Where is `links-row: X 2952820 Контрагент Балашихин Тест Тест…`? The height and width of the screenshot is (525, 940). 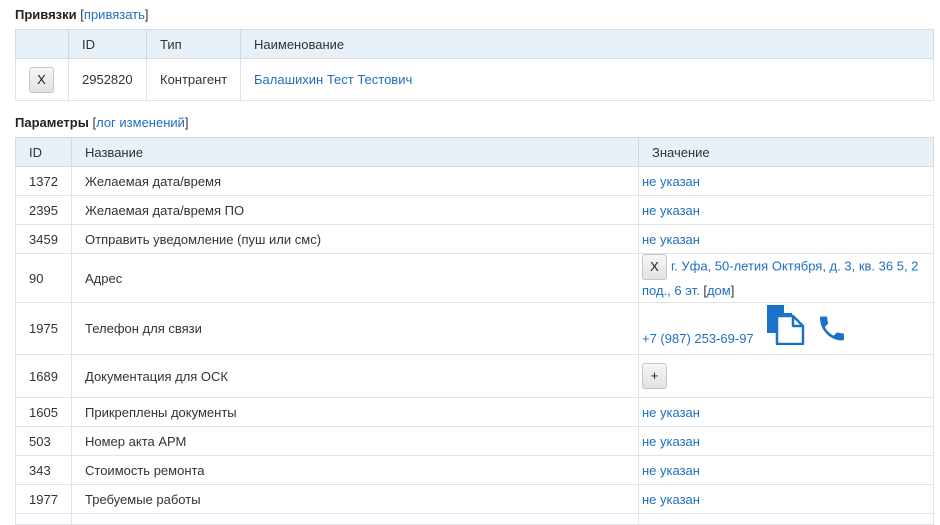
links-row: X 2952820 Контрагент Балашихин Тест Тест… is located at coordinates (474, 79).